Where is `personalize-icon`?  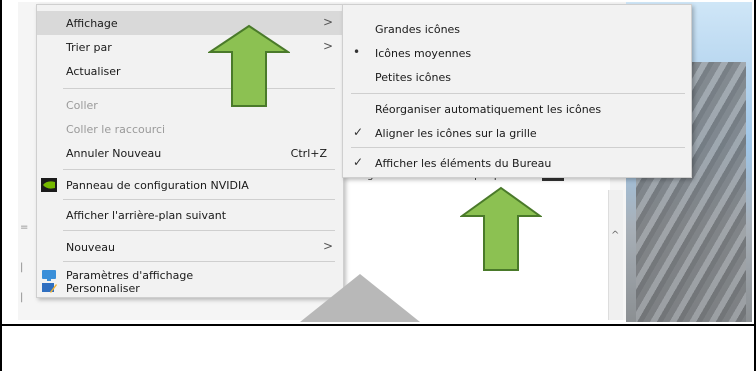 personalize-icon is located at coordinates (49, 288).